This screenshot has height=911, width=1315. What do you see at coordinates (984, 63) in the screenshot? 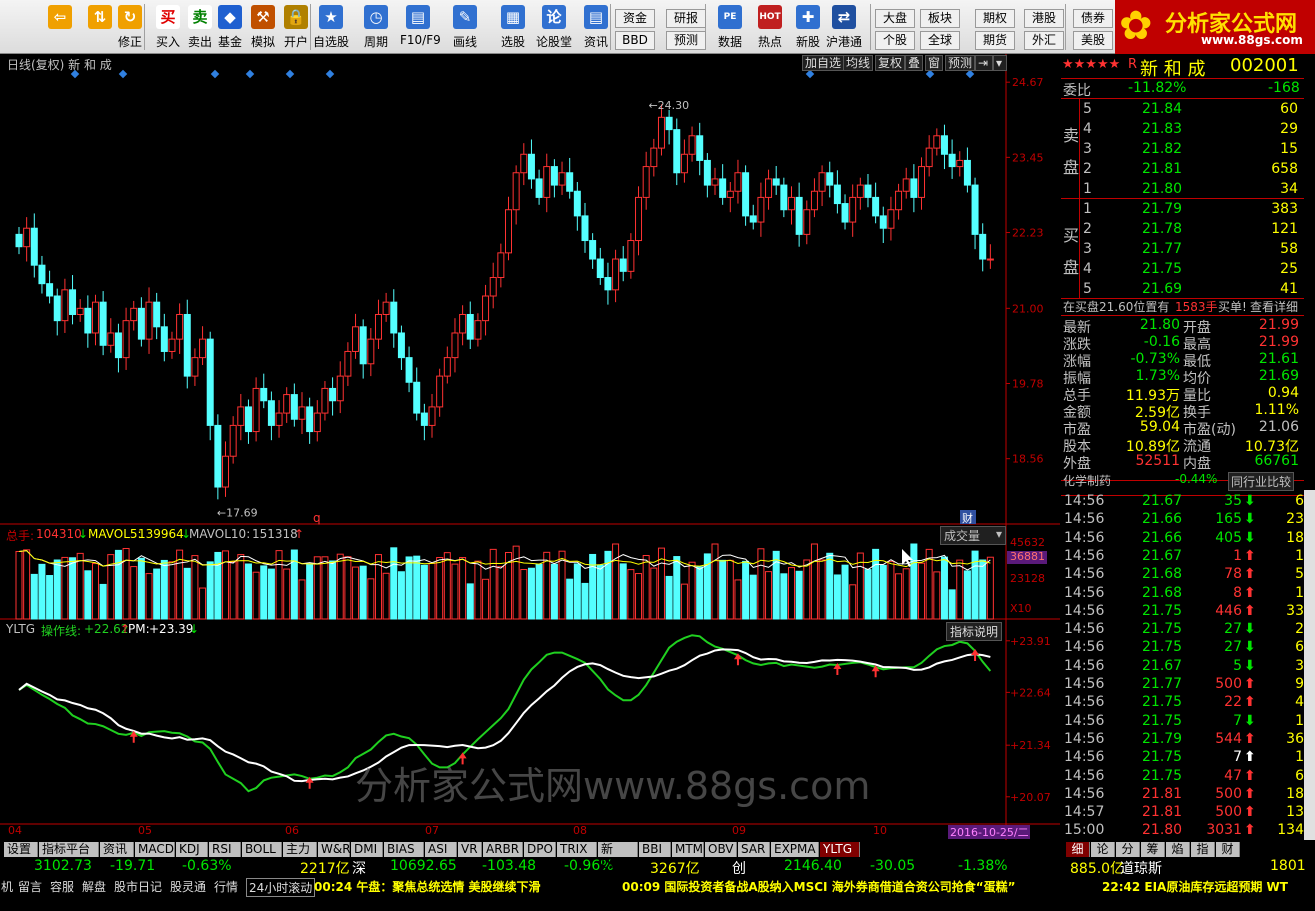
I see `pin-icon: ⇥` at bounding box center [984, 63].